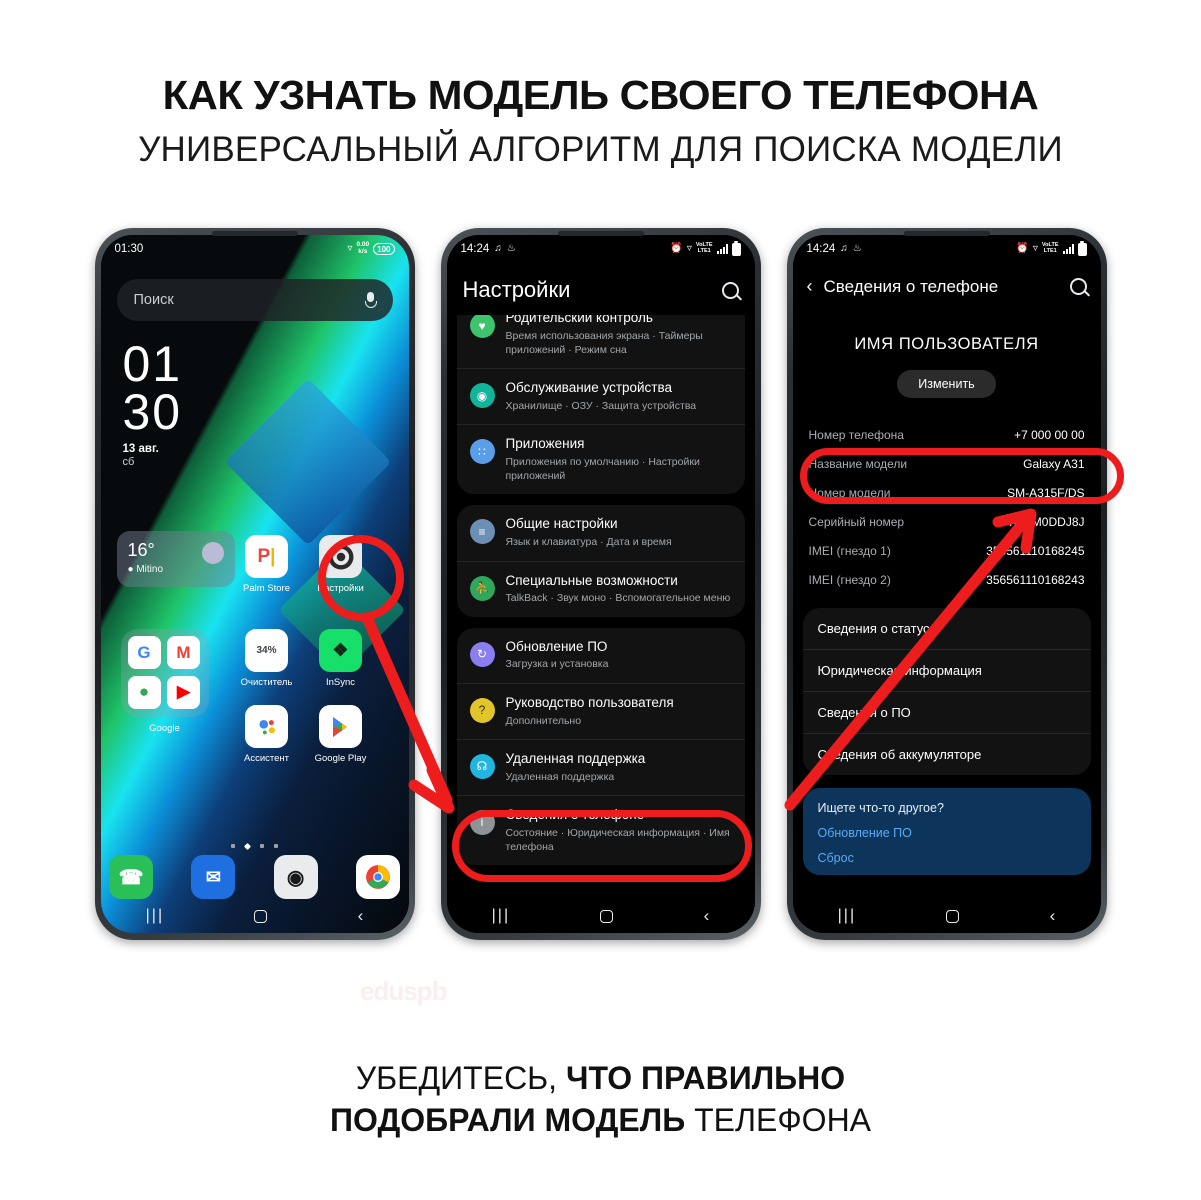 Image resolution: width=1201 pixels, height=1200 pixels. Describe the element at coordinates (946, 712) in the screenshot. I see `about-item-software: Сведения о ПО` at that location.